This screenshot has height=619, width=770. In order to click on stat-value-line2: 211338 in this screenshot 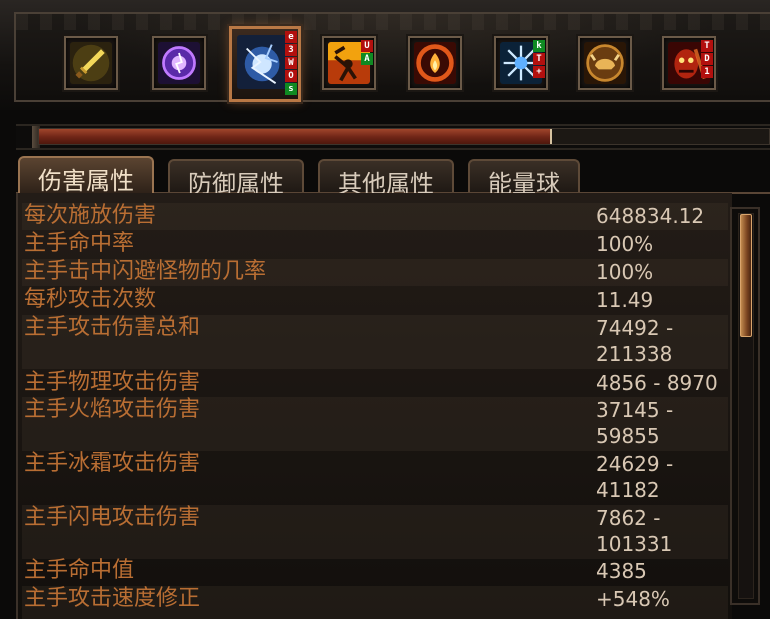, I will do `click(634, 354)`.